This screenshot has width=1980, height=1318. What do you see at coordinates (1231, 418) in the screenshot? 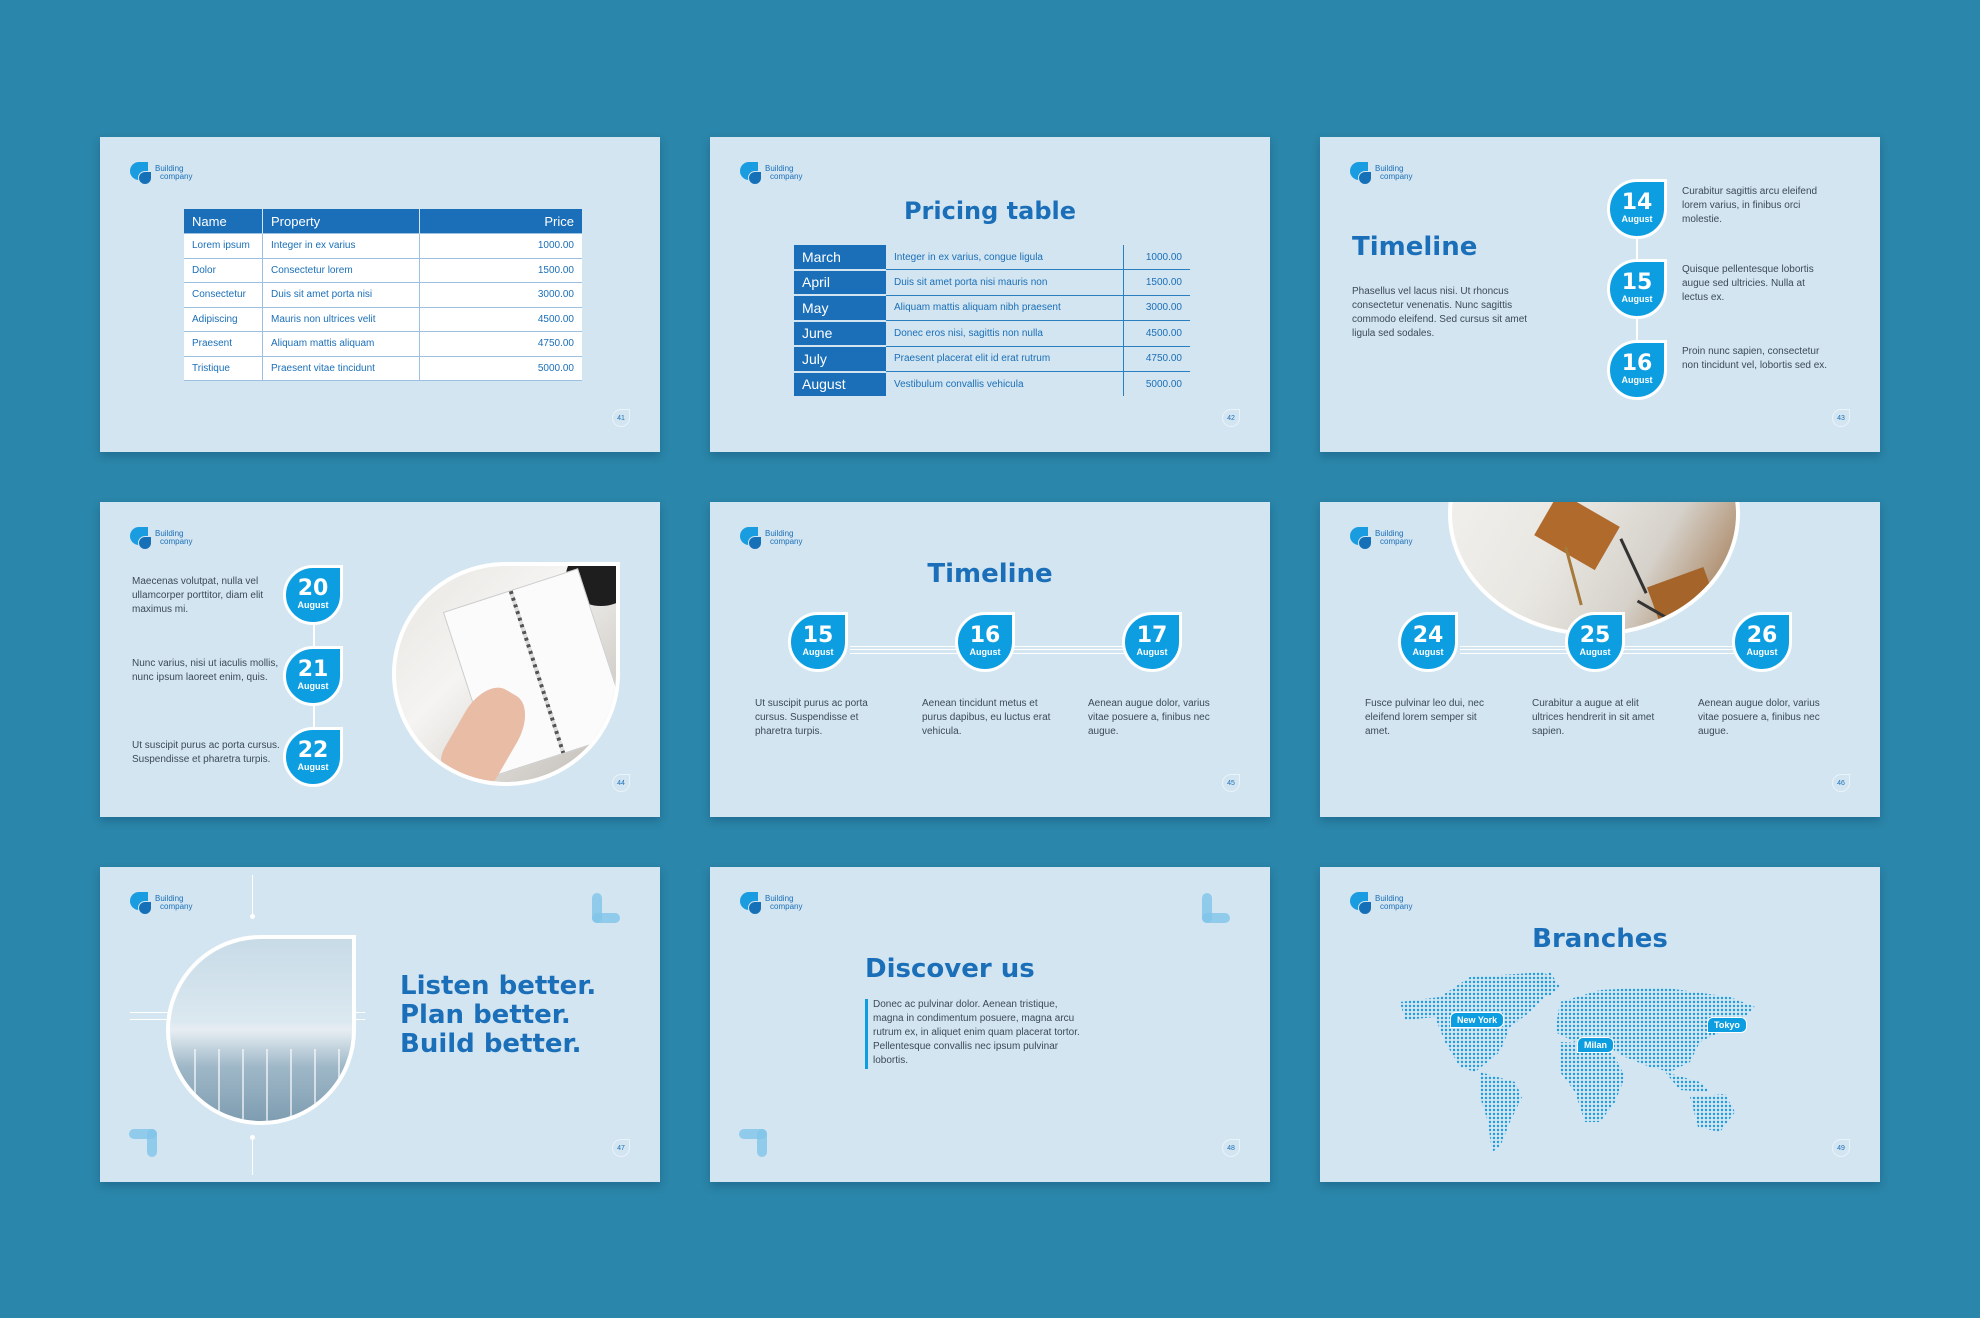
I see `page-number: 42` at bounding box center [1231, 418].